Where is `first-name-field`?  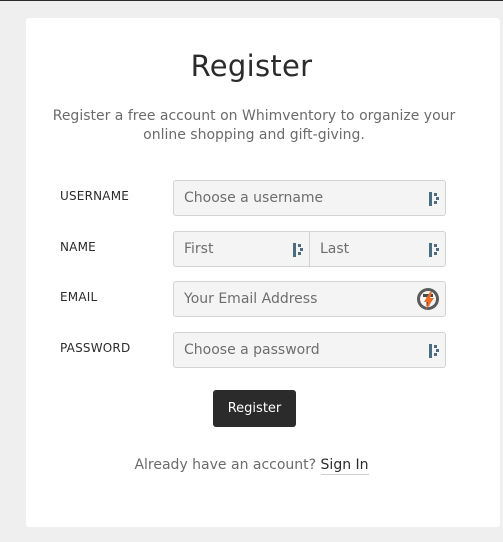
first-name-field is located at coordinates (241, 249).